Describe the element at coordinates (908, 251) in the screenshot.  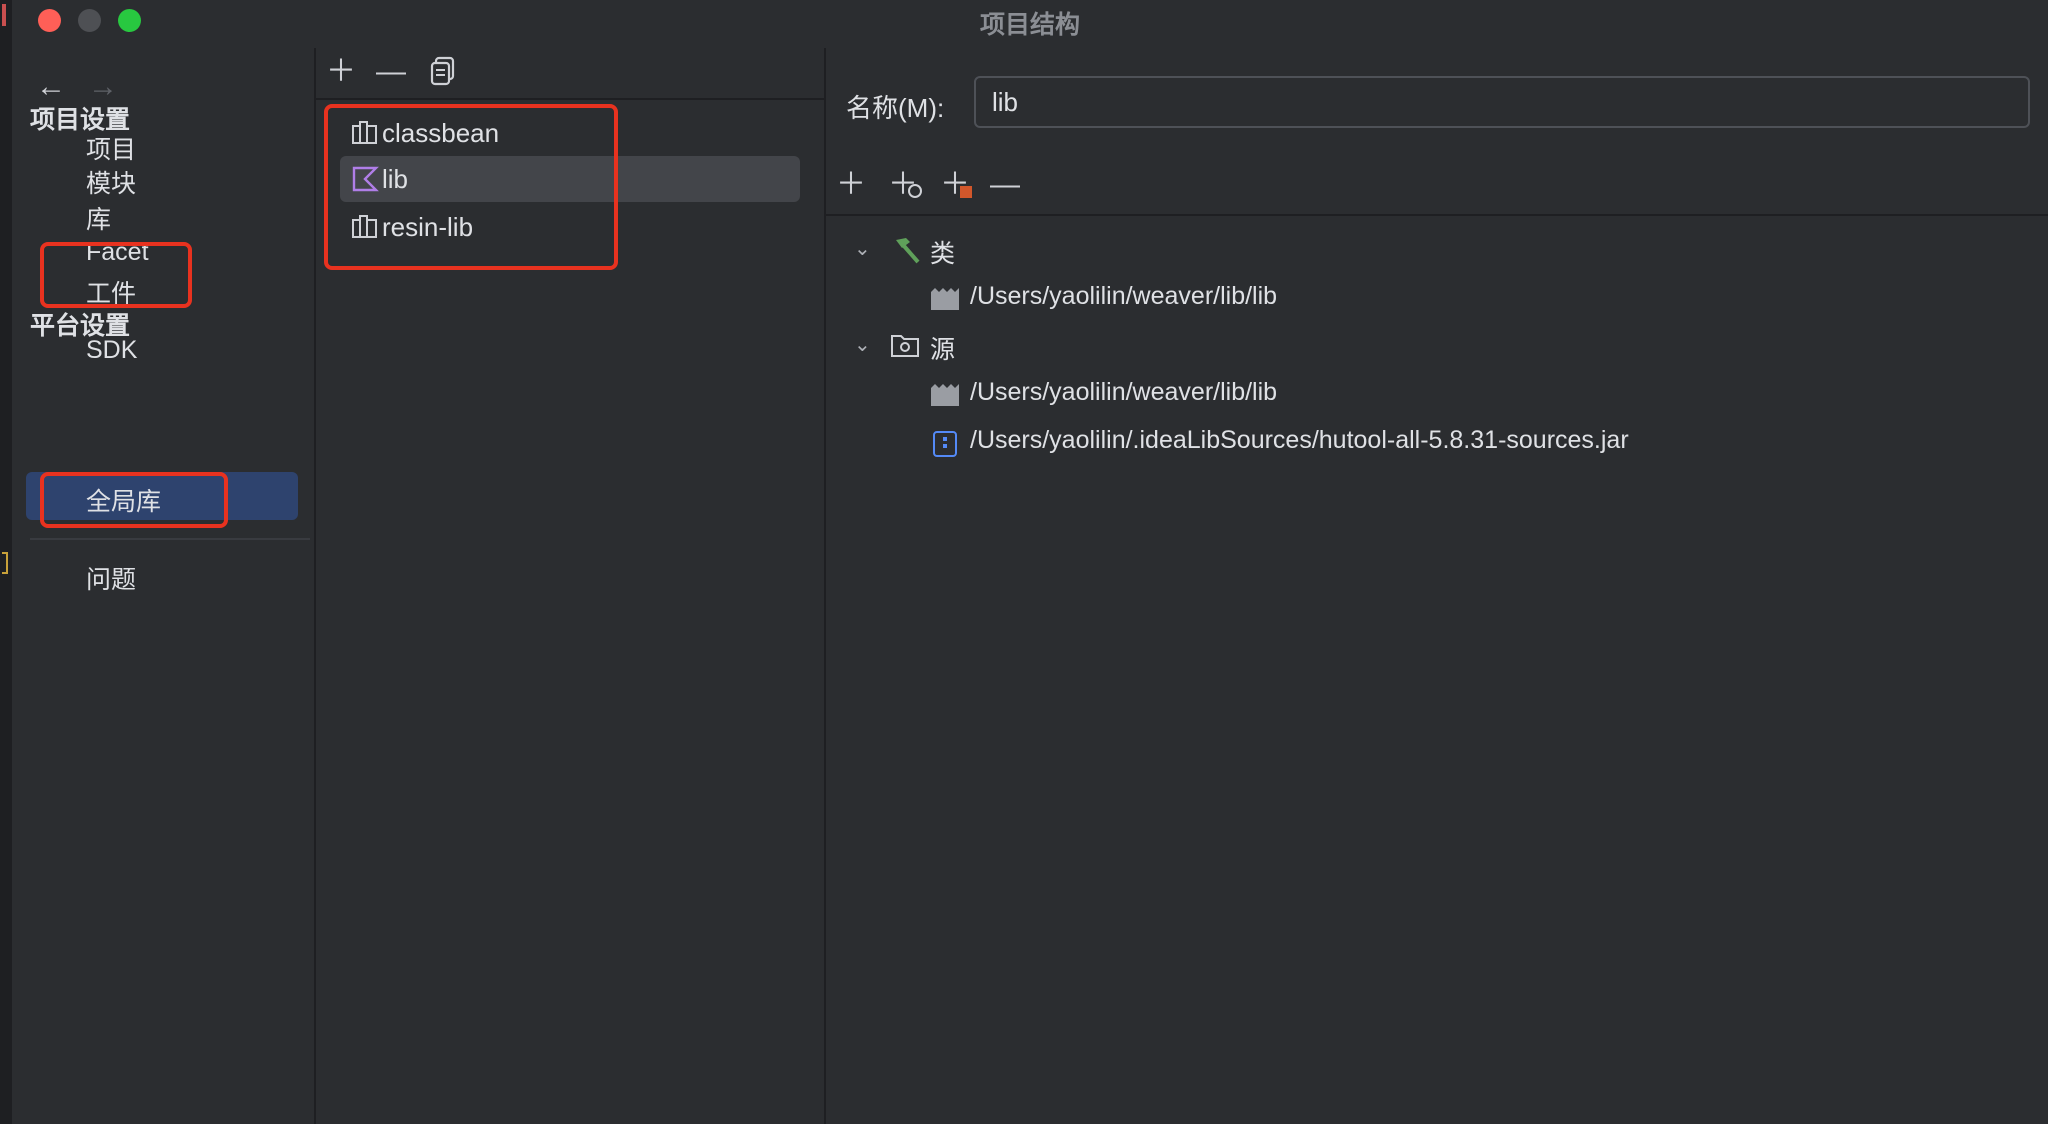
I see `hammer-icon` at that location.